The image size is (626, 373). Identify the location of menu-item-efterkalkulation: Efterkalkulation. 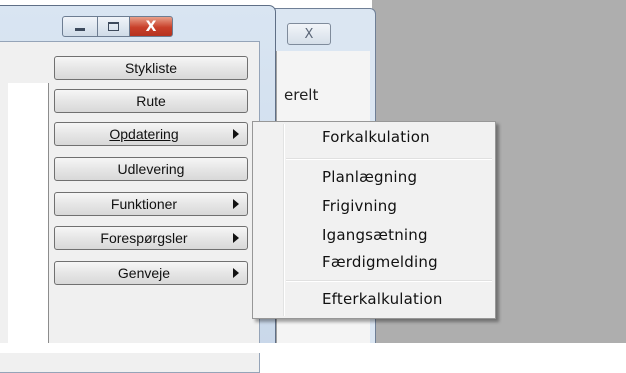
(382, 299).